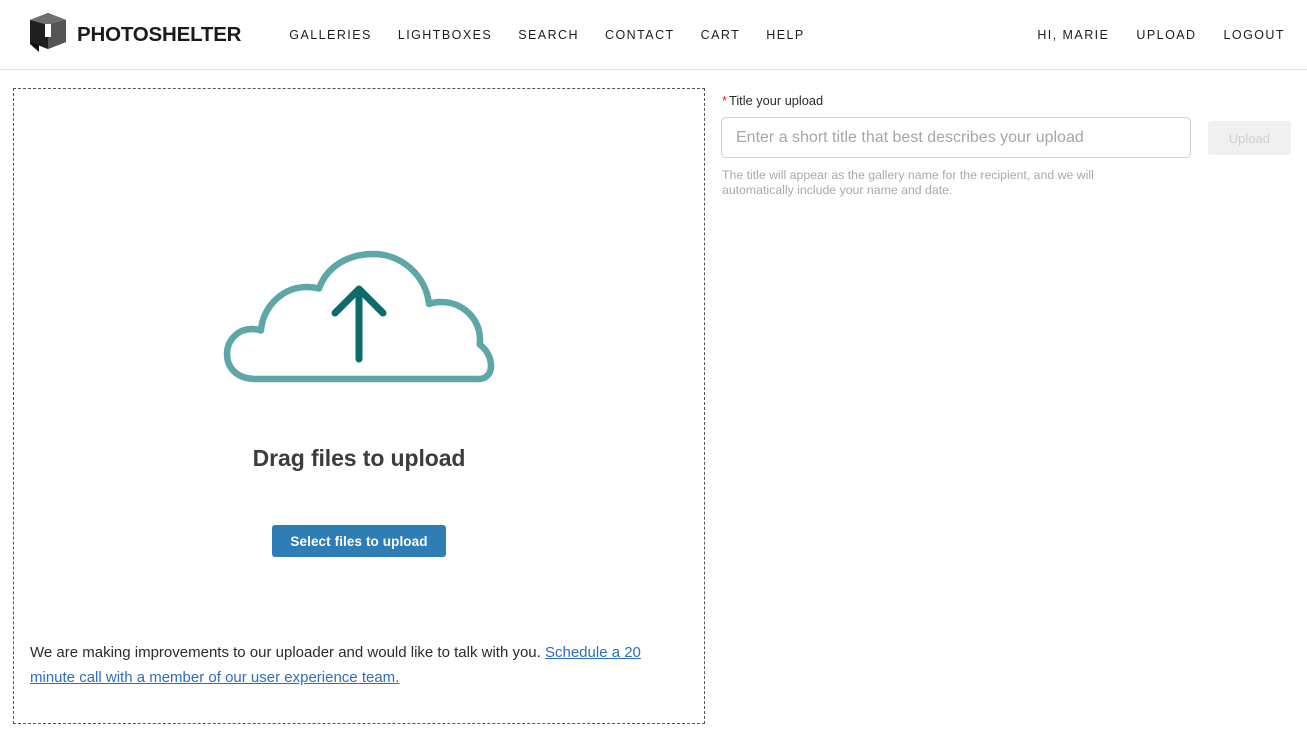 This screenshot has height=736, width=1307. What do you see at coordinates (159, 34) in the screenshot?
I see `brand-wordmark: PHOTOSHELTER` at bounding box center [159, 34].